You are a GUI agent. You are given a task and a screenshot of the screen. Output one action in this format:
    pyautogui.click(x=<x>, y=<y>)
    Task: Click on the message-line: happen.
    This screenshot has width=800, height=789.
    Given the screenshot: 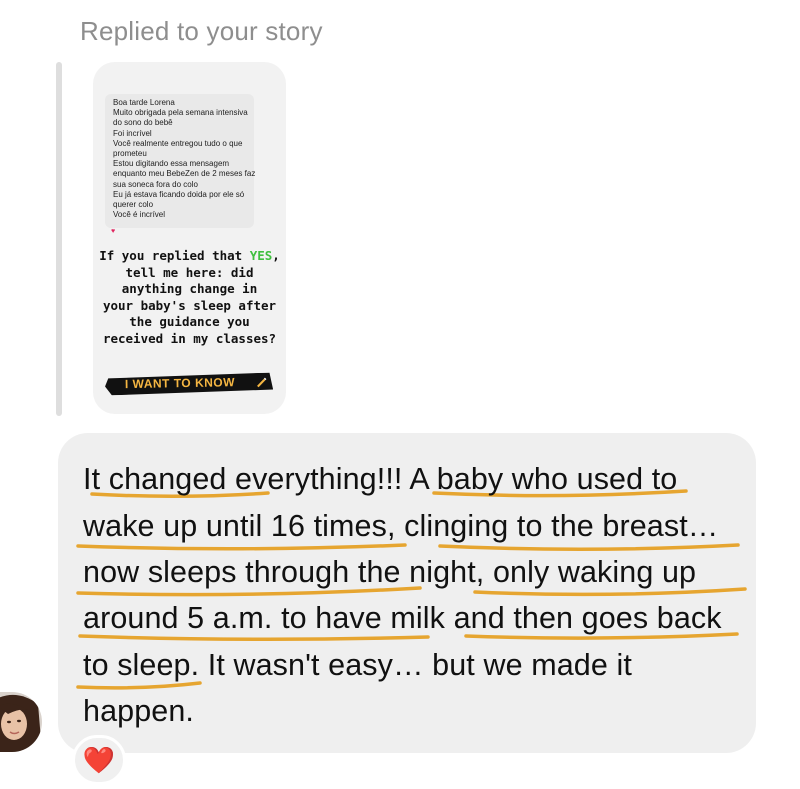 What is the action you would take?
    pyautogui.click(x=138, y=711)
    